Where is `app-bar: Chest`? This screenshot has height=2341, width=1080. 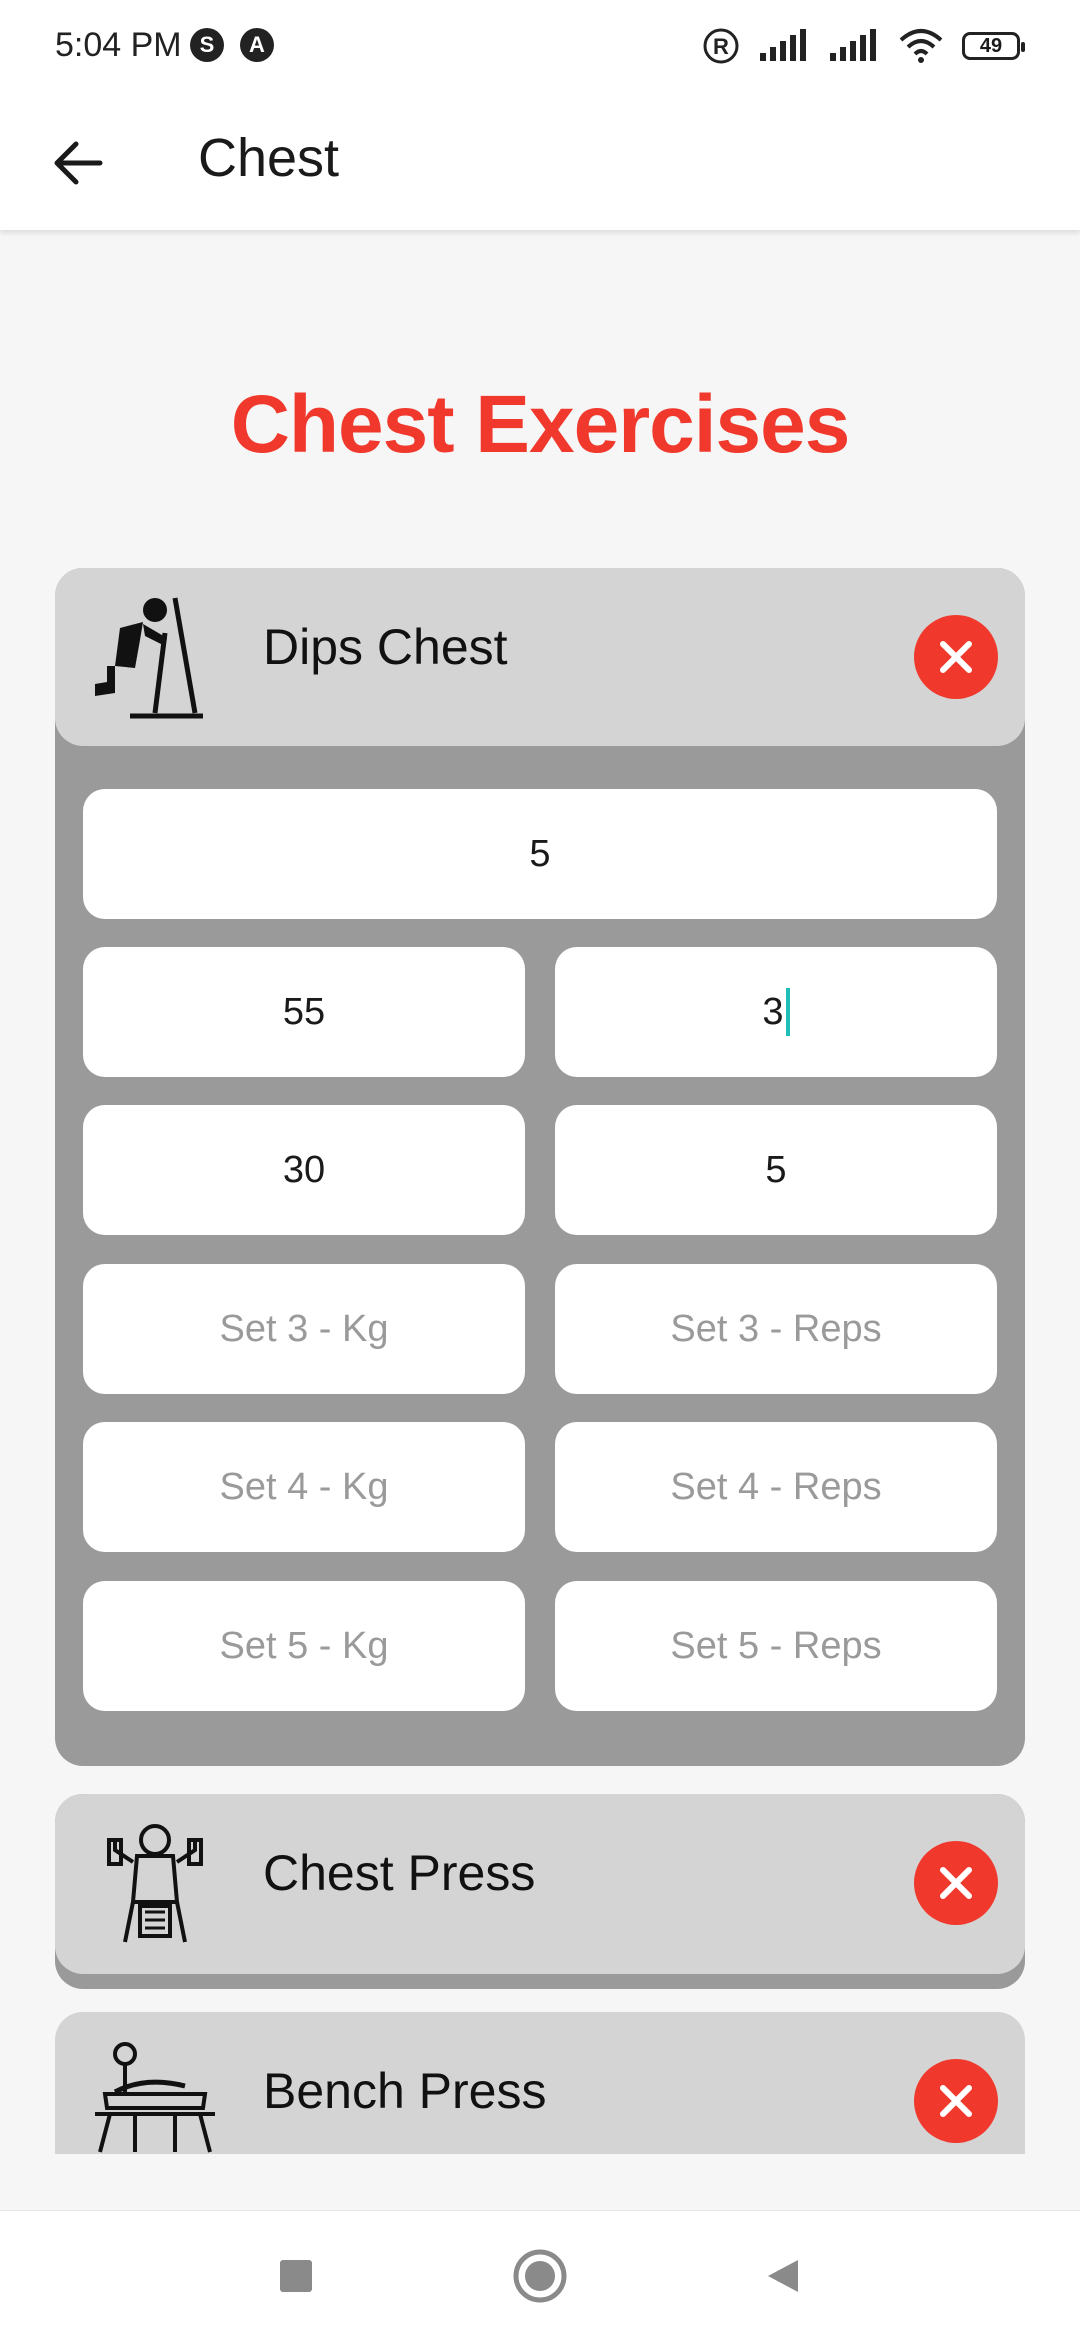
app-bar: Chest is located at coordinates (540, 162).